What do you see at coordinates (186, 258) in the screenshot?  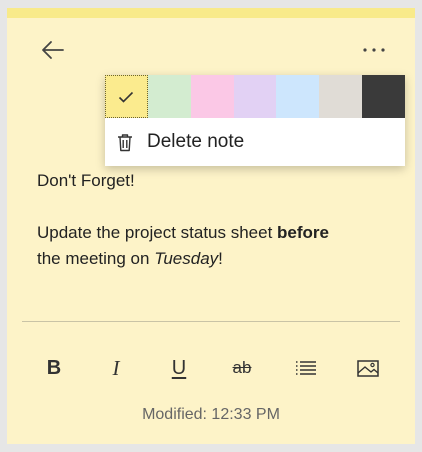 I see `note-italic-text: Tuesday` at bounding box center [186, 258].